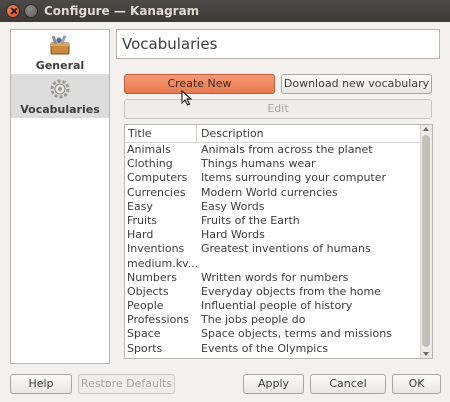  I want to click on list-item: Computers Items surrounding your computer, so click(273, 178).